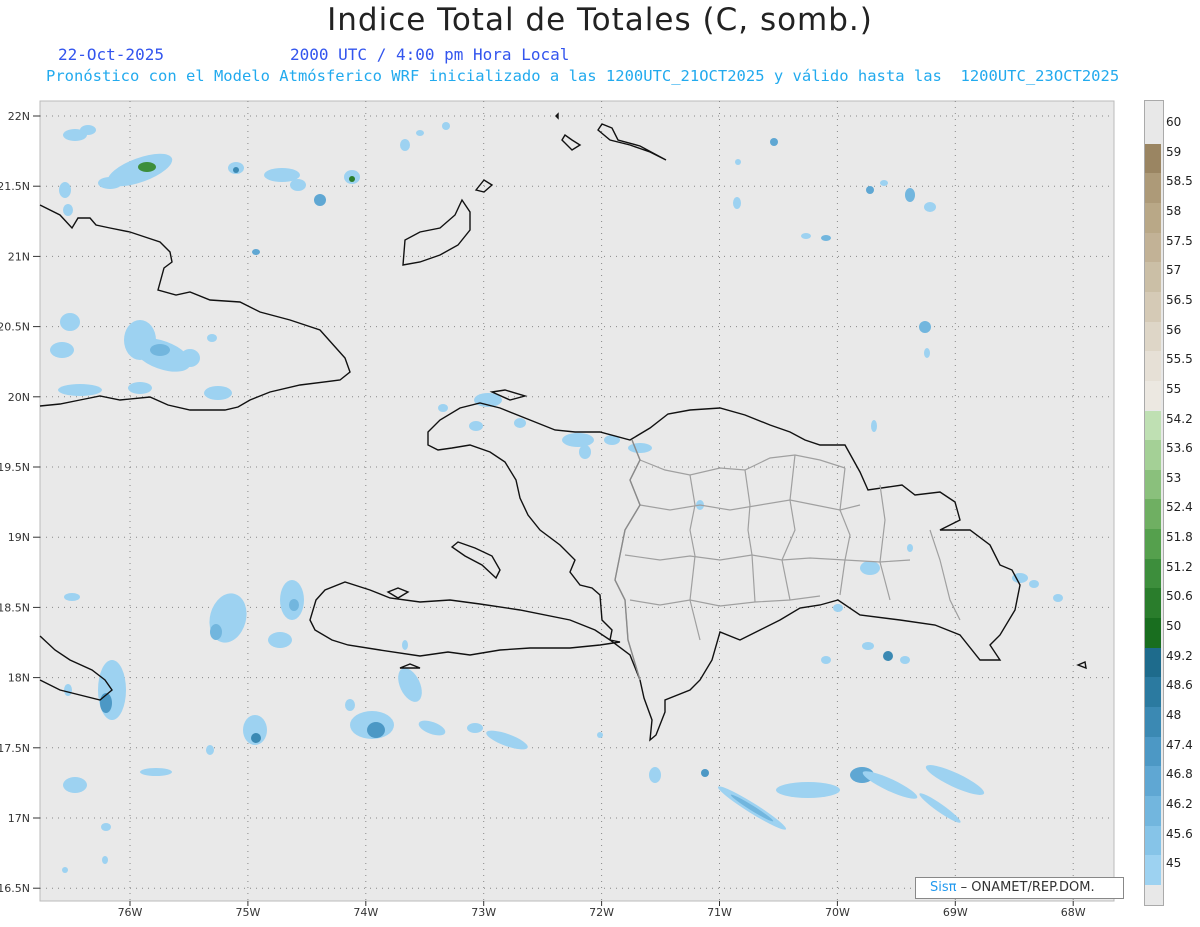 The width and height of the screenshot is (1200, 927). What do you see at coordinates (1179, 744) in the screenshot?
I see `legend-label: 47.4` at bounding box center [1179, 744].